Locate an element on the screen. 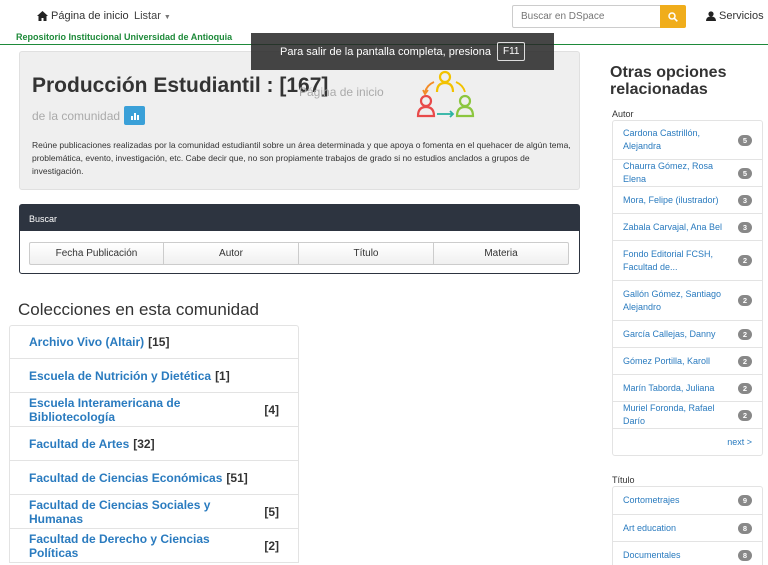  statistics-button is located at coordinates (135, 115).